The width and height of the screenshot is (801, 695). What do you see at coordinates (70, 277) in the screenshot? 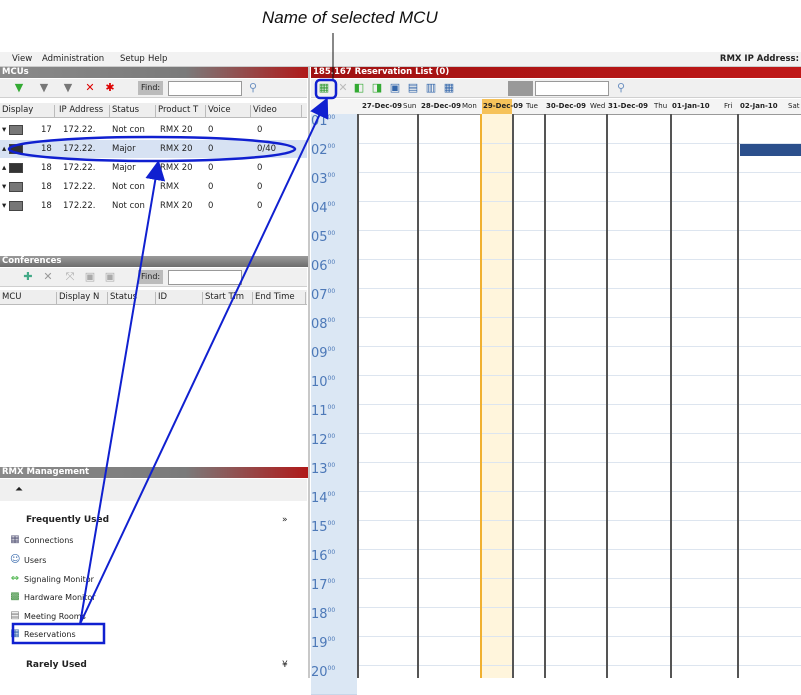
I see `conference-tool-icon: ⤧` at bounding box center [70, 277].